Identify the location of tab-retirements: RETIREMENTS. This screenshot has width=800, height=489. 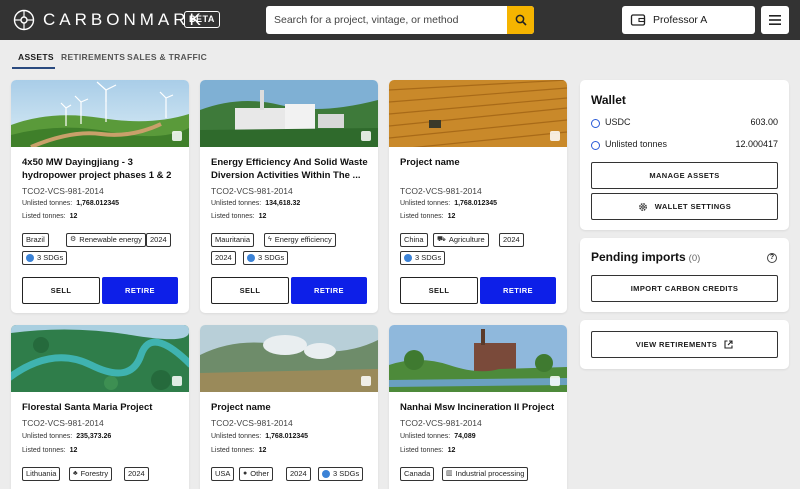
(93, 57).